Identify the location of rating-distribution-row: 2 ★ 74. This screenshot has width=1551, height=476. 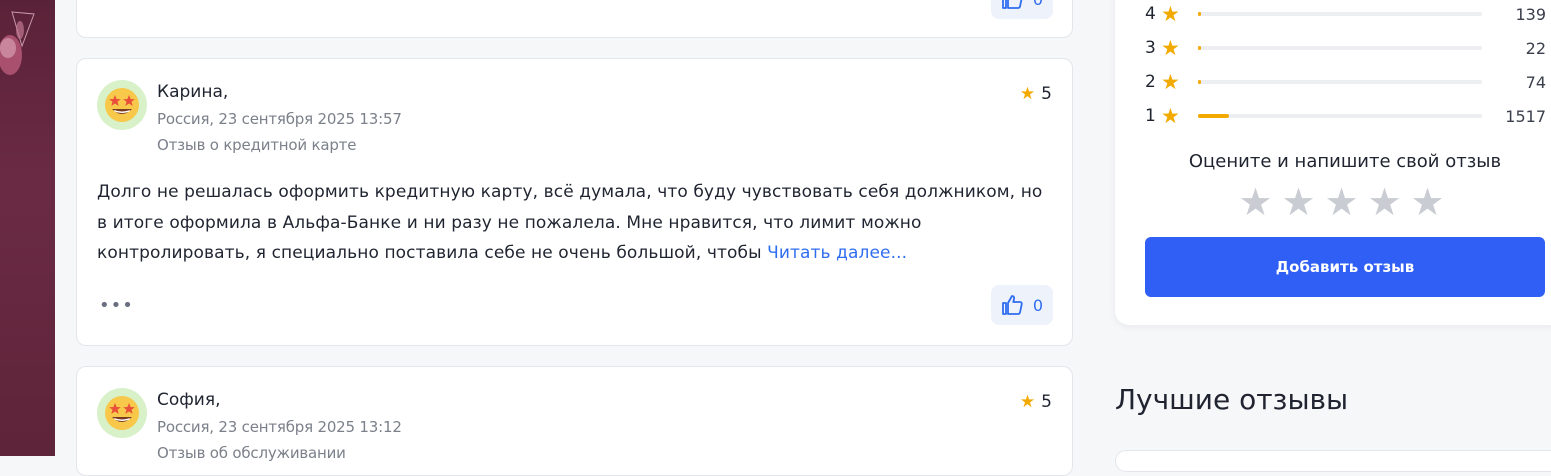
(1345, 82).